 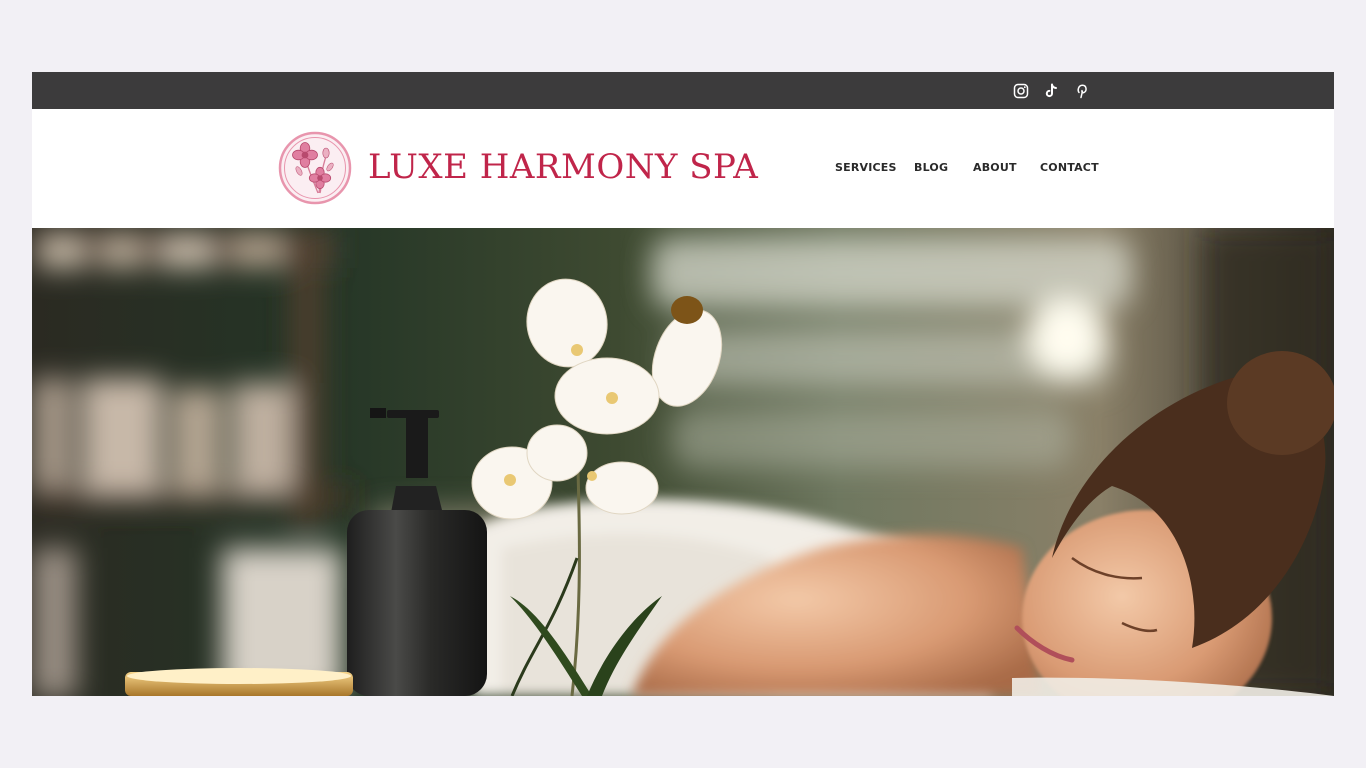 What do you see at coordinates (1021, 91) in the screenshot?
I see `instagram-icon` at bounding box center [1021, 91].